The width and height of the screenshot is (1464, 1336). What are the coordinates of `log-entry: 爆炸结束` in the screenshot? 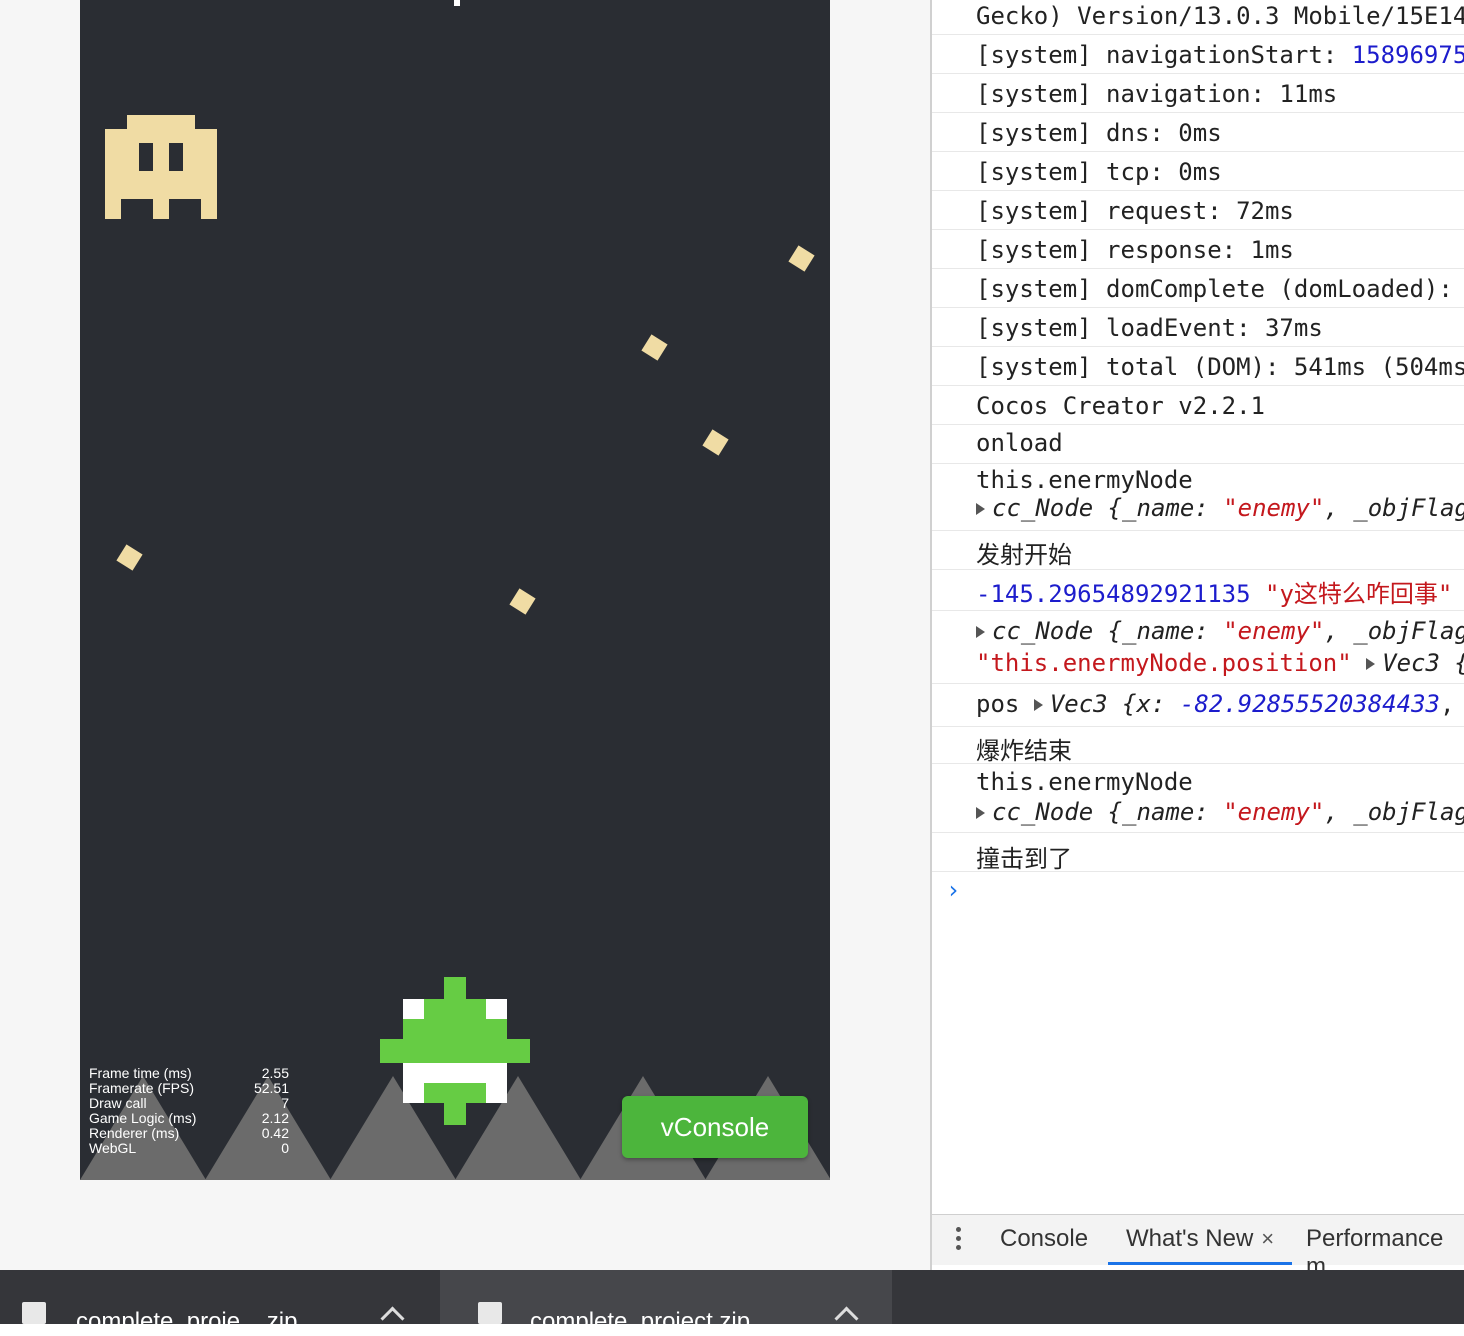 It's located at (1198, 745).